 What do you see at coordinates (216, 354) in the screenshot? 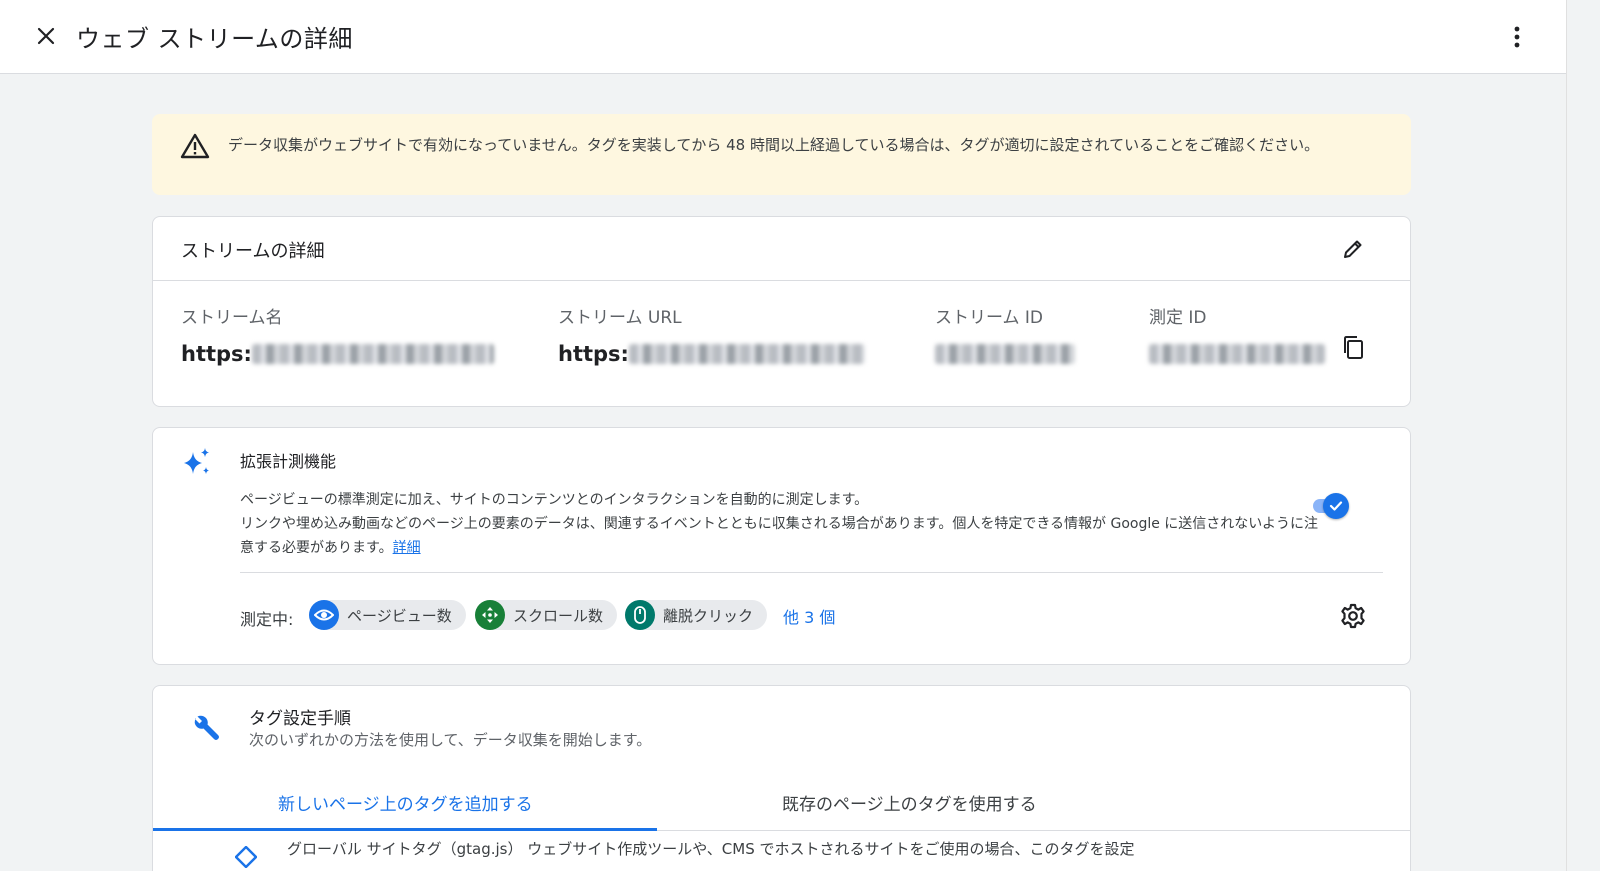
I see `stream-name-value: https:` at bounding box center [216, 354].